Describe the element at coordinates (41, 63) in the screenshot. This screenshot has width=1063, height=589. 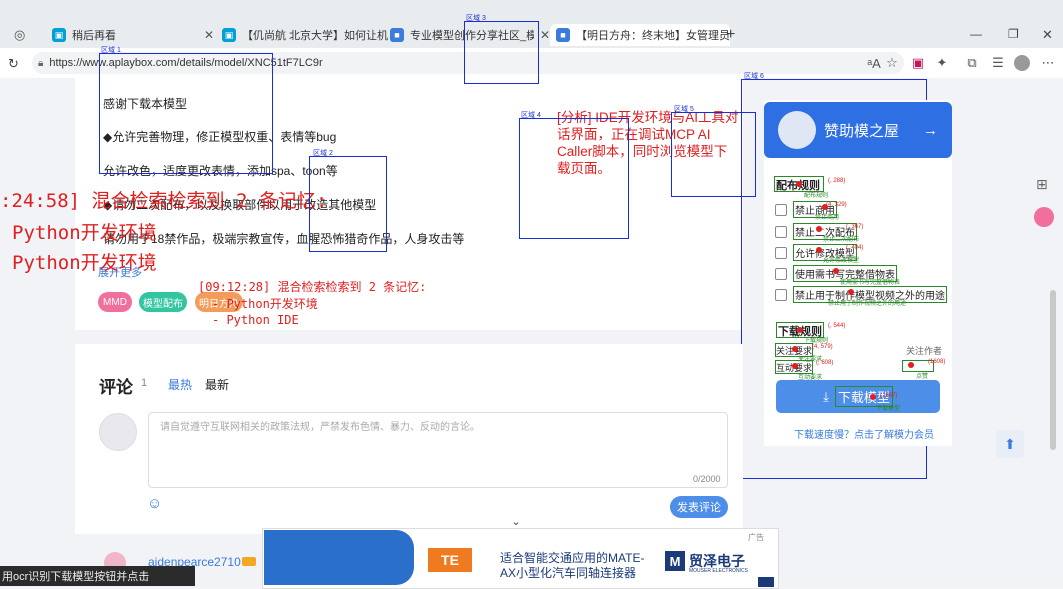
I see `lock-icon: 🔒︎` at that location.